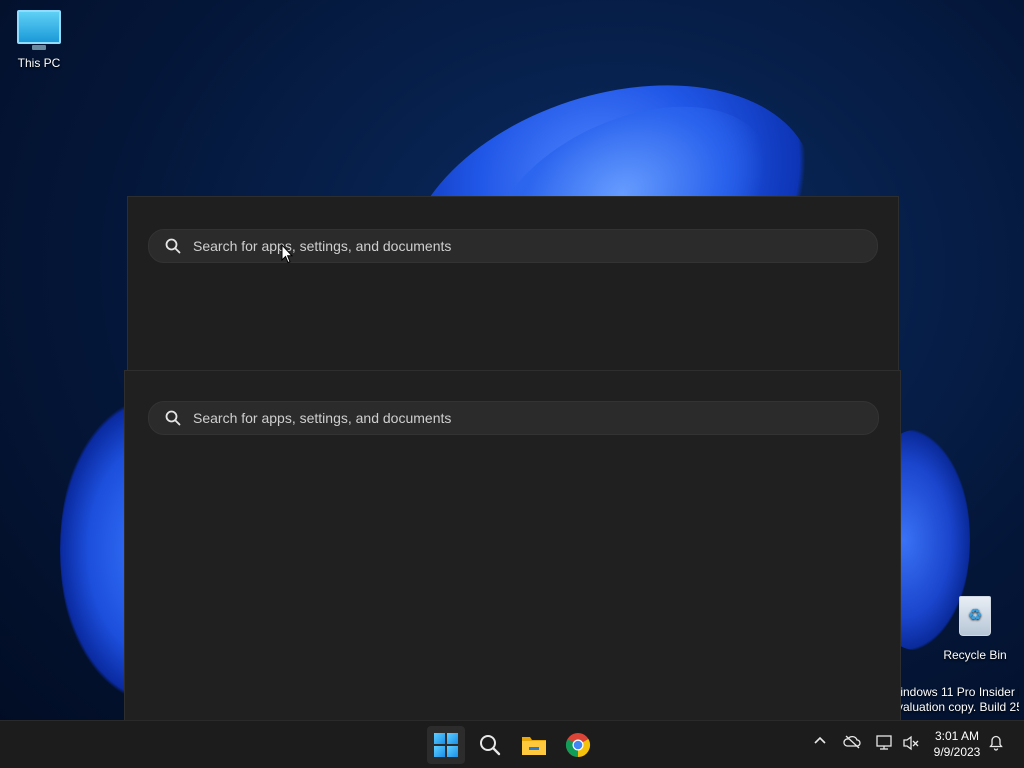  What do you see at coordinates (975, 655) in the screenshot?
I see `desktop-icon-label: Recycle Bin` at bounding box center [975, 655].